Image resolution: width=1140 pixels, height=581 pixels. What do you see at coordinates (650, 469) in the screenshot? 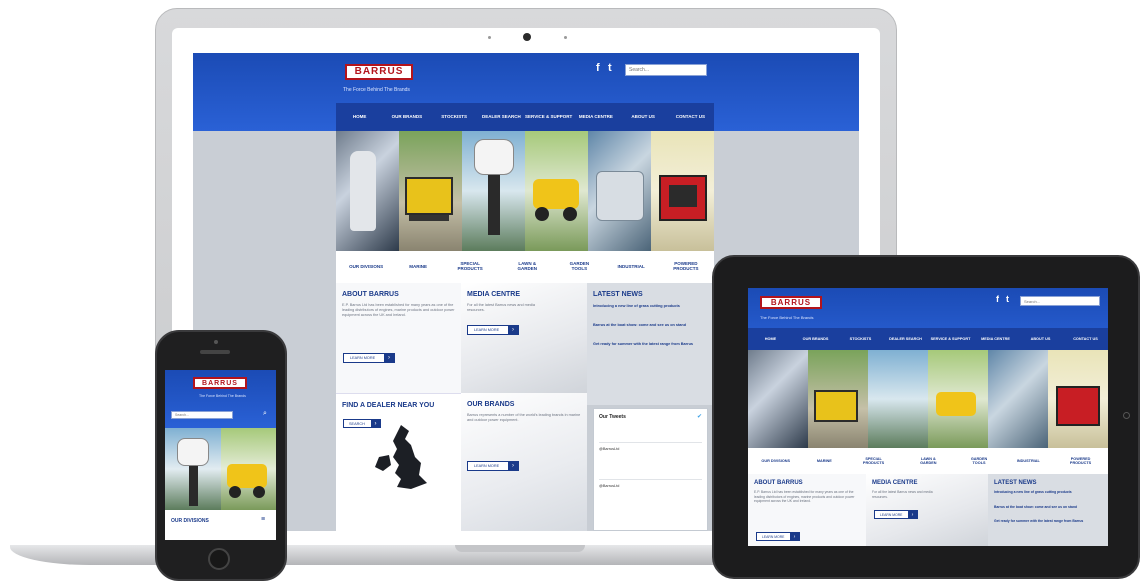
I see `tweets-widget: Our Tweets ✔ @BarrusLtd @BarrusLtd` at bounding box center [650, 469].